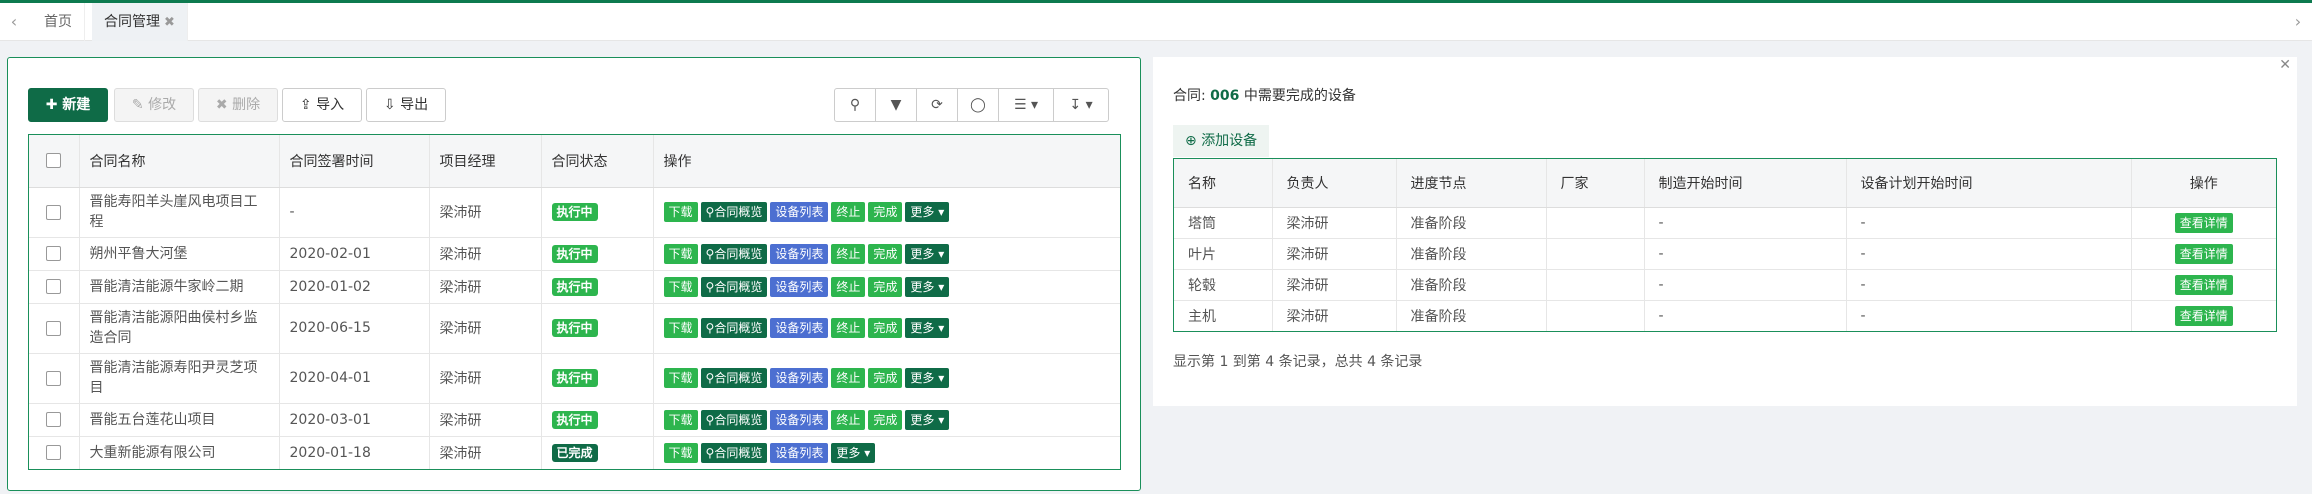 Image resolution: width=2312 pixels, height=494 pixels. What do you see at coordinates (484, 161) in the screenshot?
I see `column-header: 项目经理` at bounding box center [484, 161].